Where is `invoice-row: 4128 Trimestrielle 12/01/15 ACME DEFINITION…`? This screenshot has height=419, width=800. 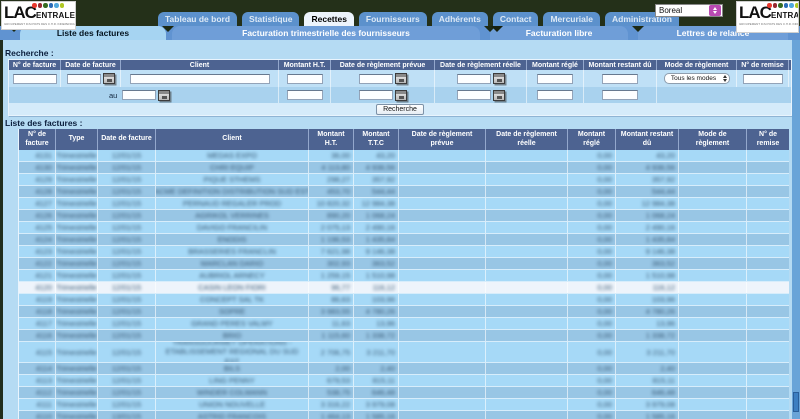 invoice-row: 4128 Trimestrielle 12/01/15 ACME DEFINITION… is located at coordinates (404, 192).